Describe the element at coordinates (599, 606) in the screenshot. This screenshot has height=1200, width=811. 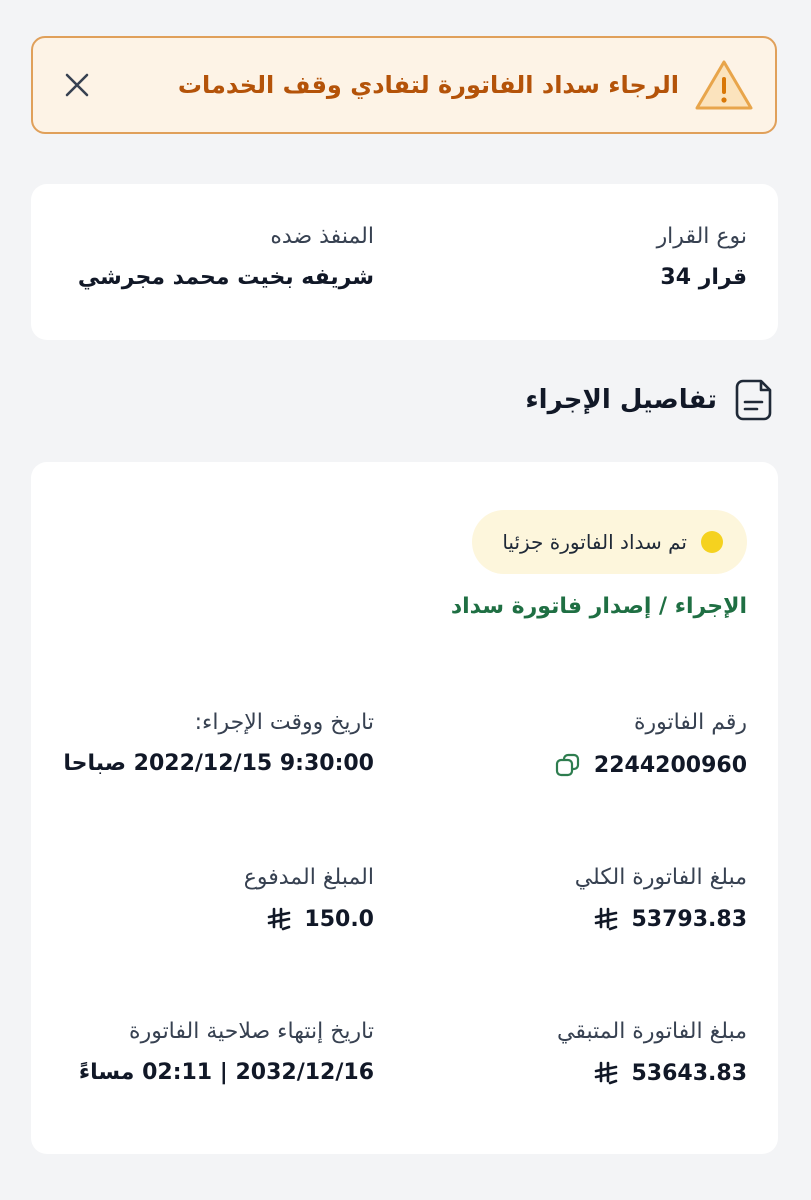
I see `action-link: الإجراء / إصدار فاتورة سداد` at that location.